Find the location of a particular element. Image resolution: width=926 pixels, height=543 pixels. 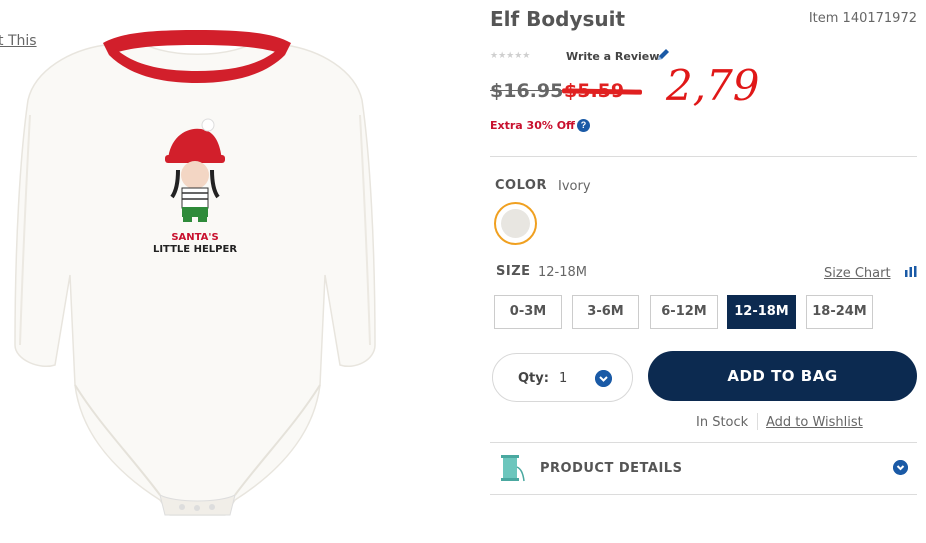

size-option-6-12m: 6-12M is located at coordinates (684, 312).